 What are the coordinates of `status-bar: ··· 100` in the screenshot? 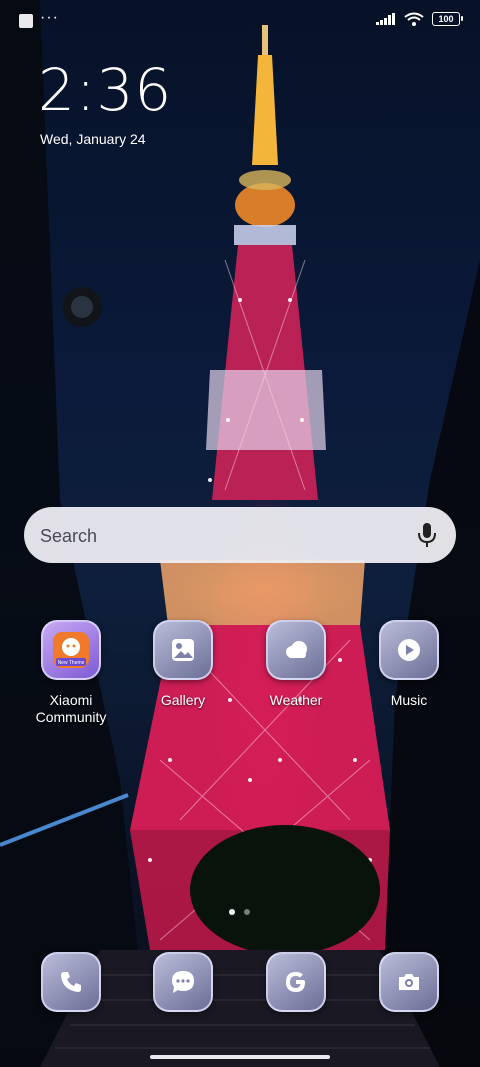 It's located at (240, 21).